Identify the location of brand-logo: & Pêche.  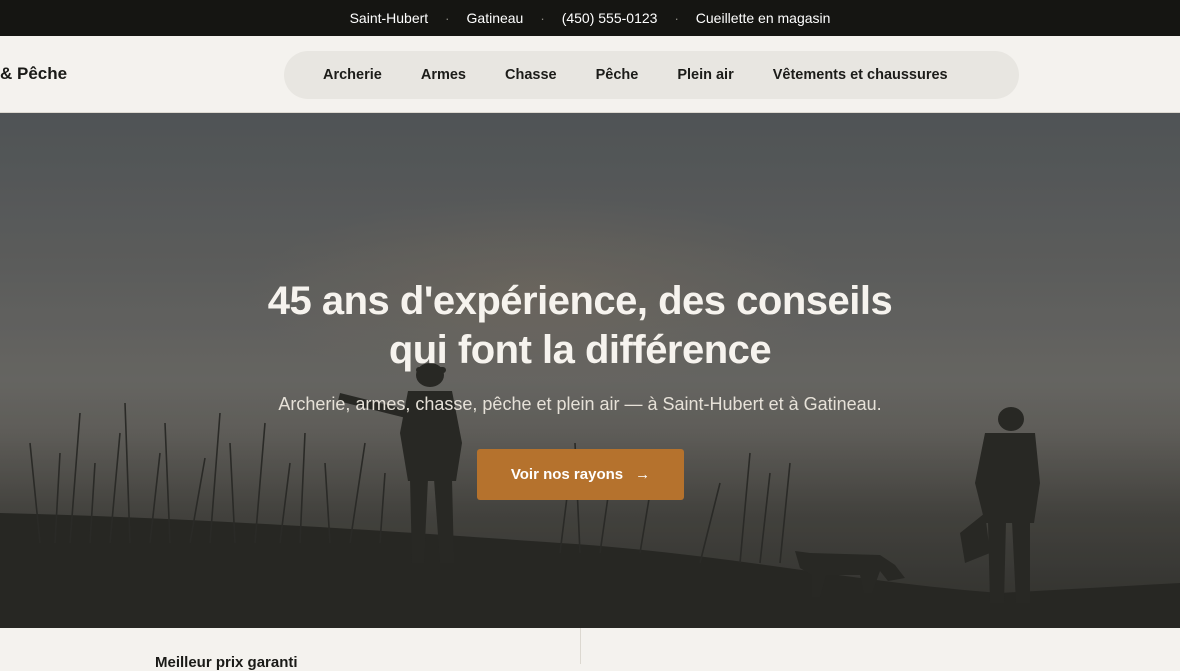
(33, 74).